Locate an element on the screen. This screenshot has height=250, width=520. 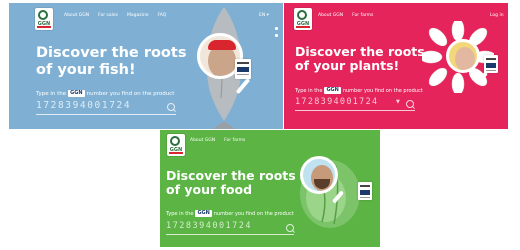
main-nav: About GGN For sales Magazine FAQ is located at coordinates (115, 15).